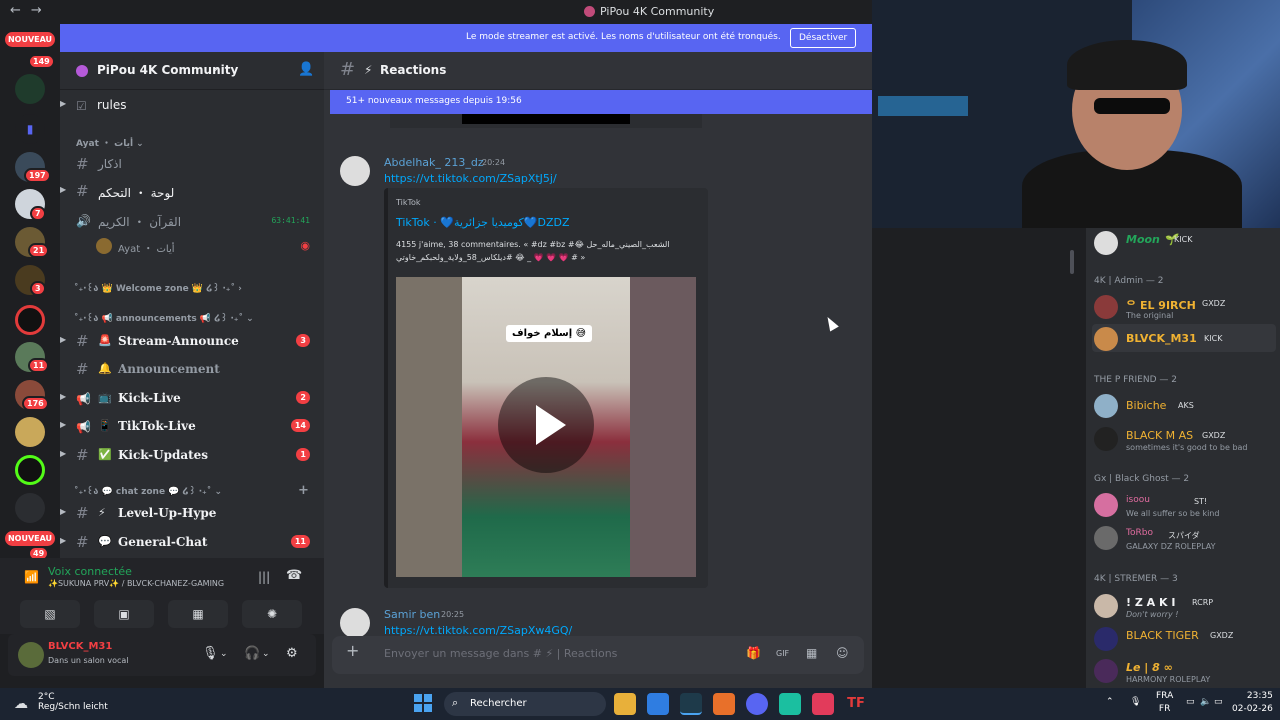 Image resolution: width=1280 pixels, height=720 pixels. Describe the element at coordinates (63, 103) in the screenshot. I see `caret-right-icon: ▶` at that location.